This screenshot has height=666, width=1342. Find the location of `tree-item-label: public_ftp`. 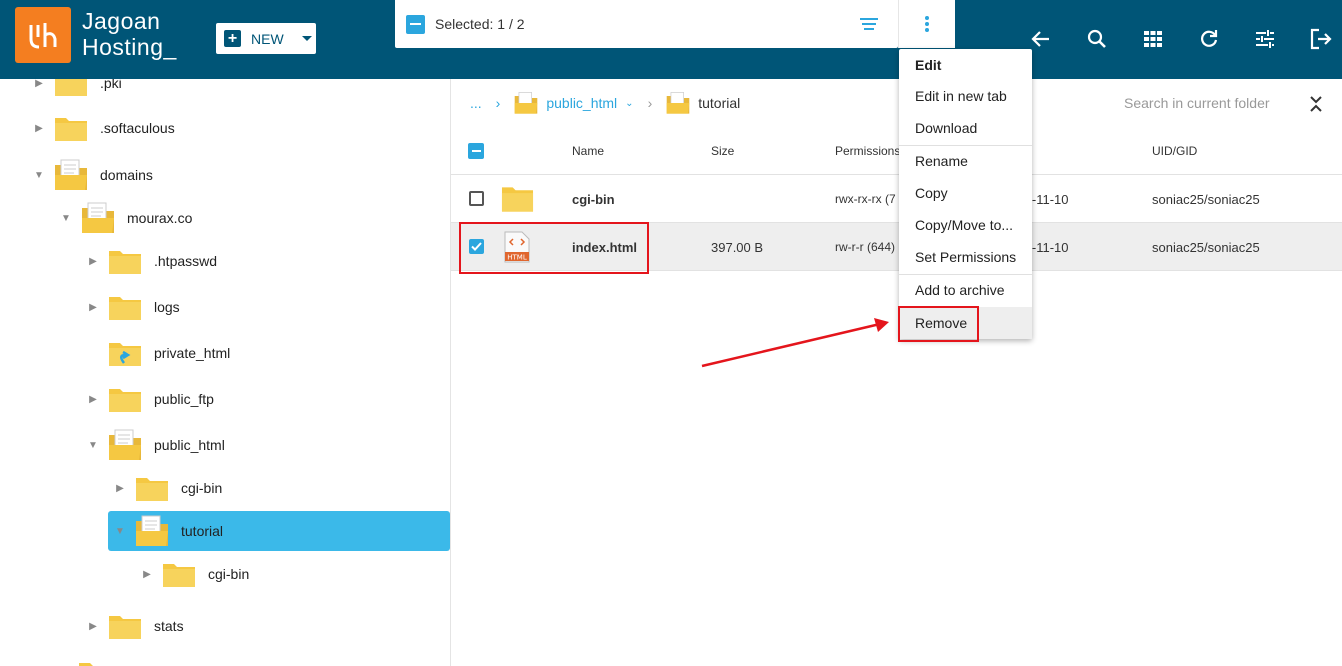

tree-item-label: public_ftp is located at coordinates (184, 399).